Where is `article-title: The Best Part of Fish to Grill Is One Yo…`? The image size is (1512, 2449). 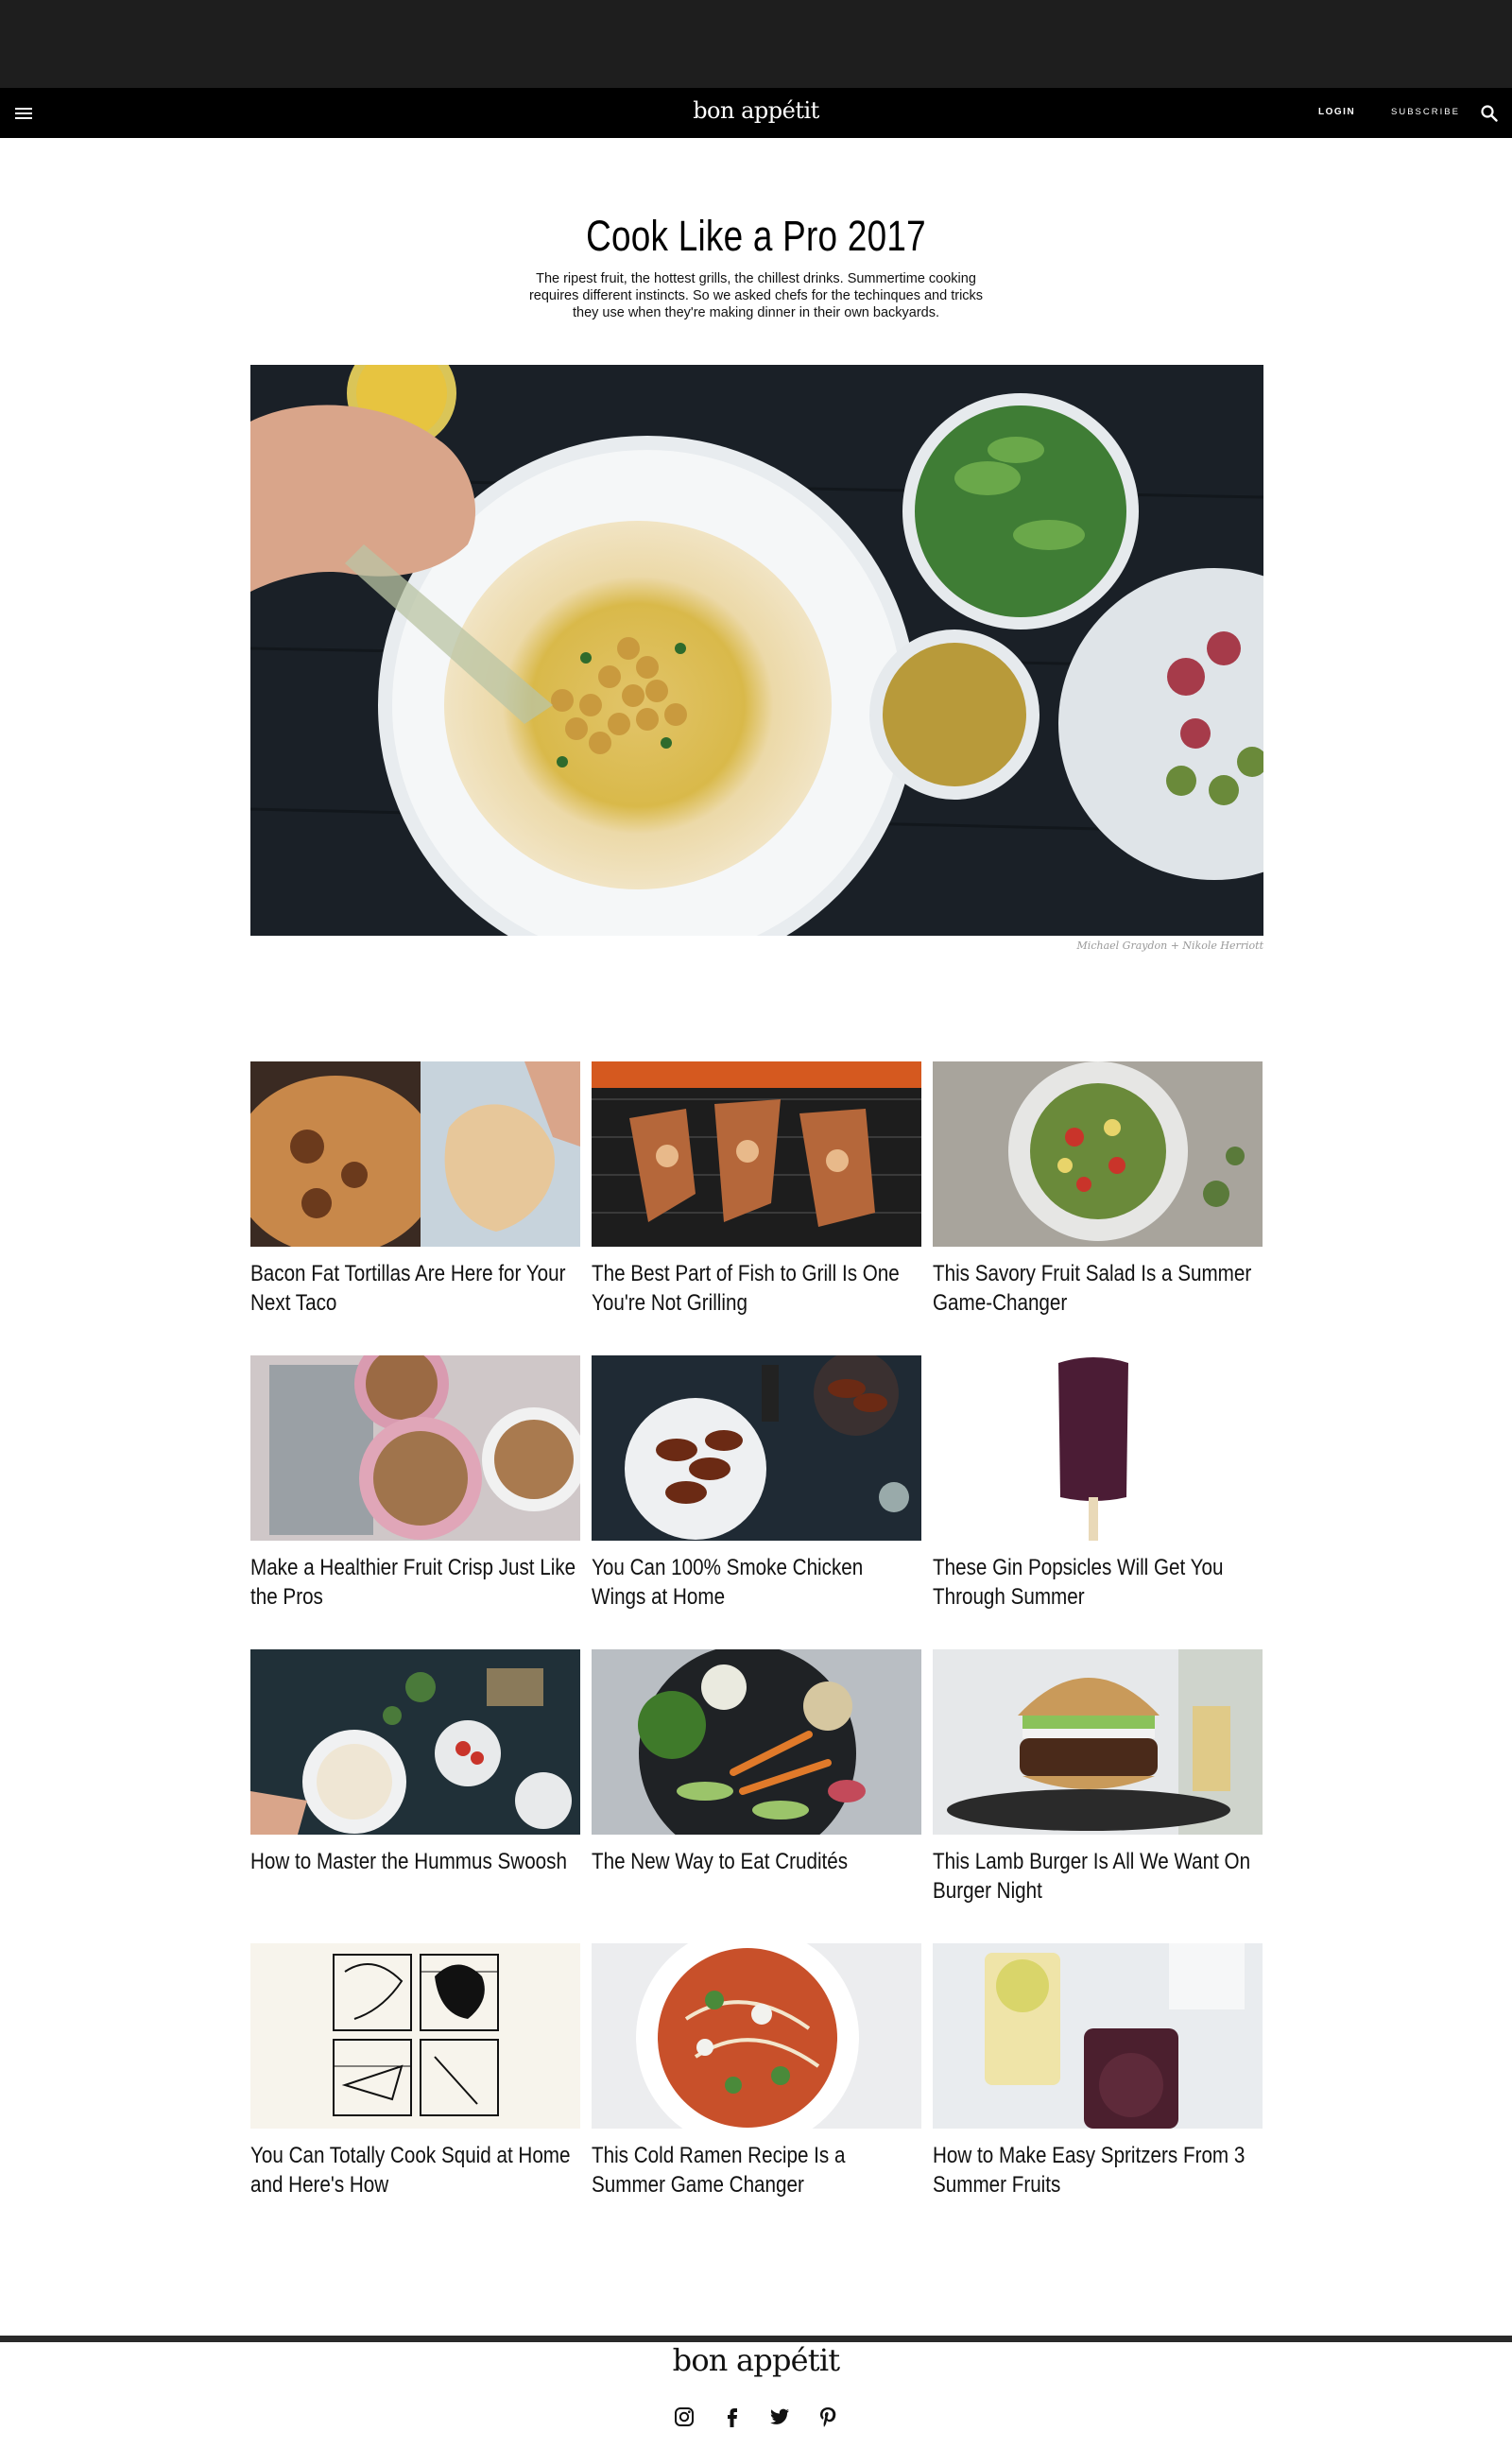 article-title: The Best Part of Fish to Grill Is One Yo… is located at coordinates (756, 1289).